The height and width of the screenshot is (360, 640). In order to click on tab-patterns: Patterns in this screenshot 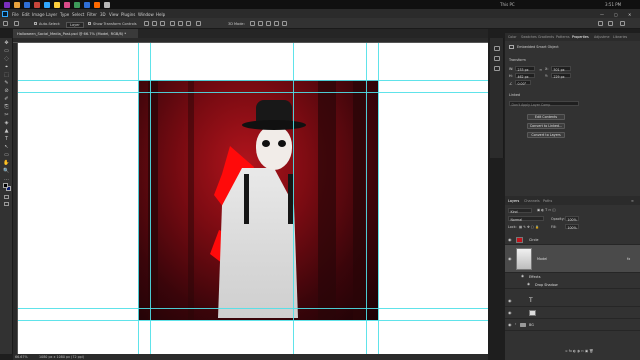, I will do `click(563, 37)`.